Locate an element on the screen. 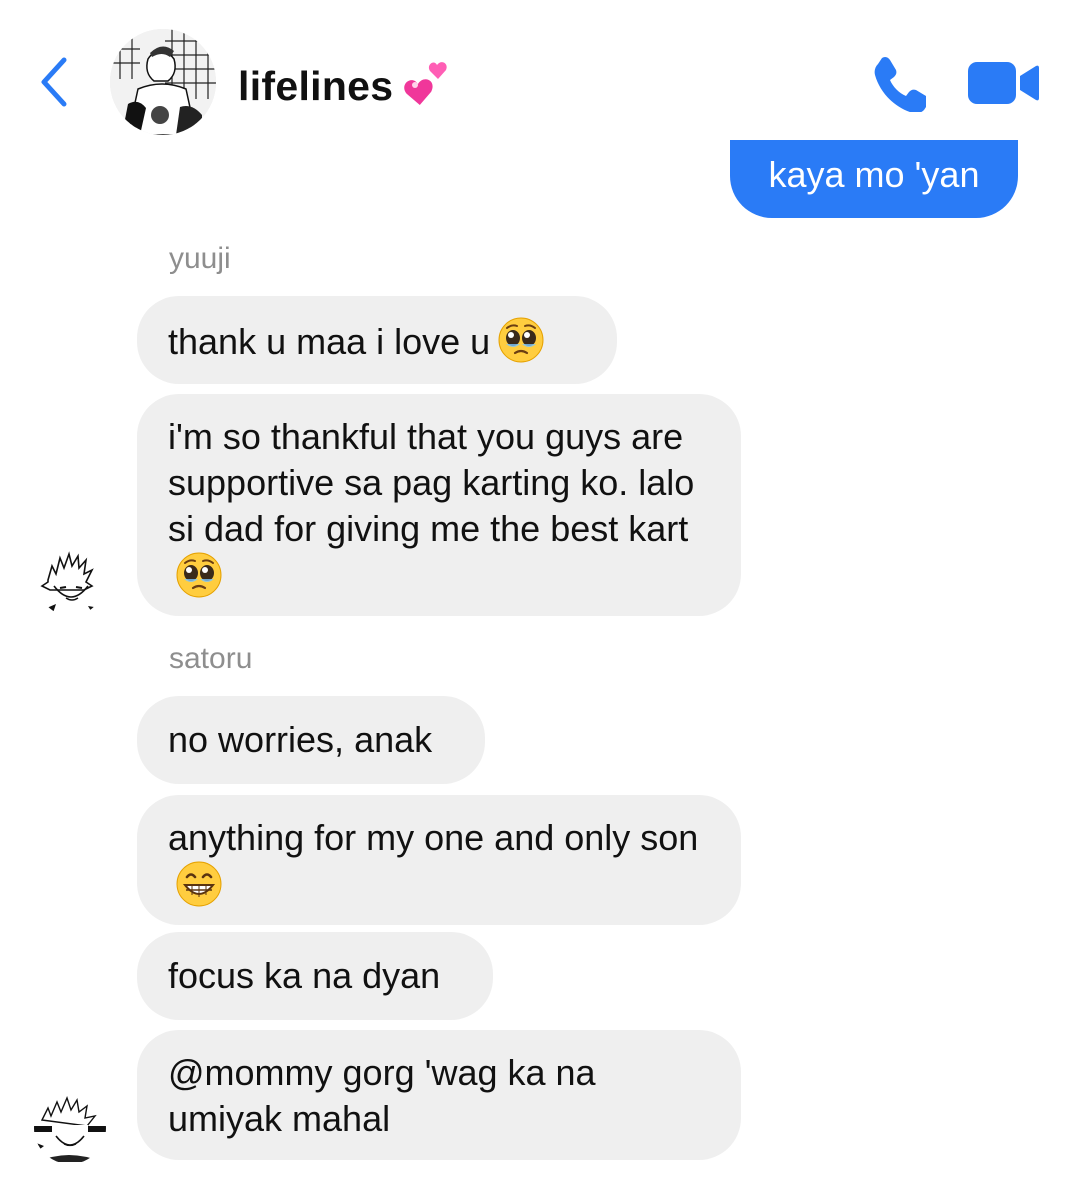 The width and height of the screenshot is (1080, 1190). video-camera-icon is located at coordinates (1003, 83).